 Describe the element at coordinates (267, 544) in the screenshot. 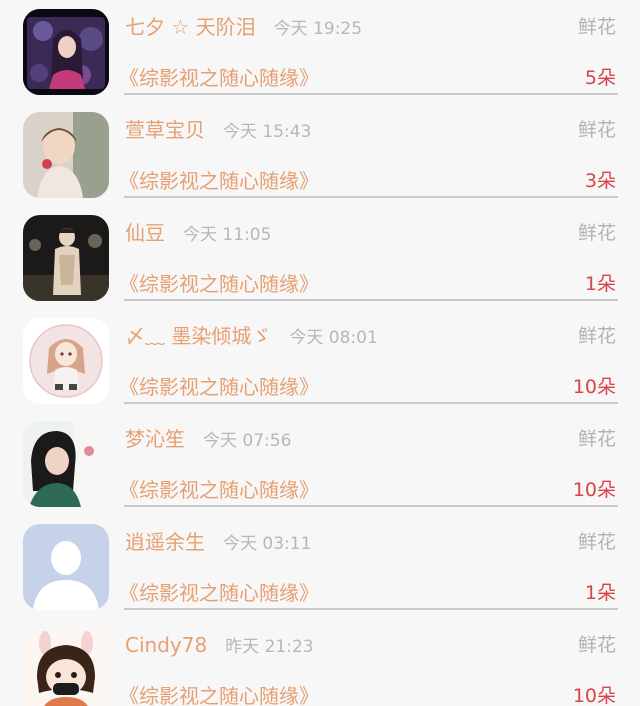

I see `timestamp: 今天 03:11` at that location.